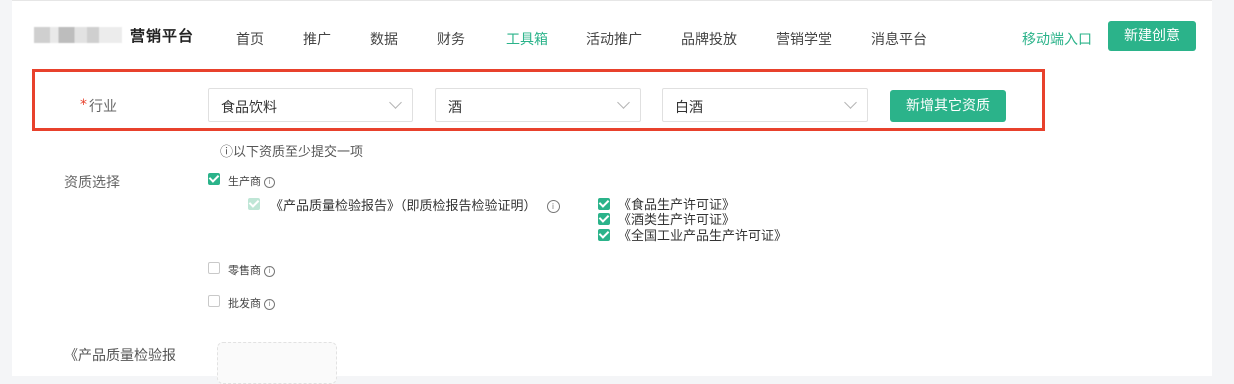 The height and width of the screenshot is (384, 1234). I want to click on nav-activity-promotion: 活动推广, so click(614, 39).